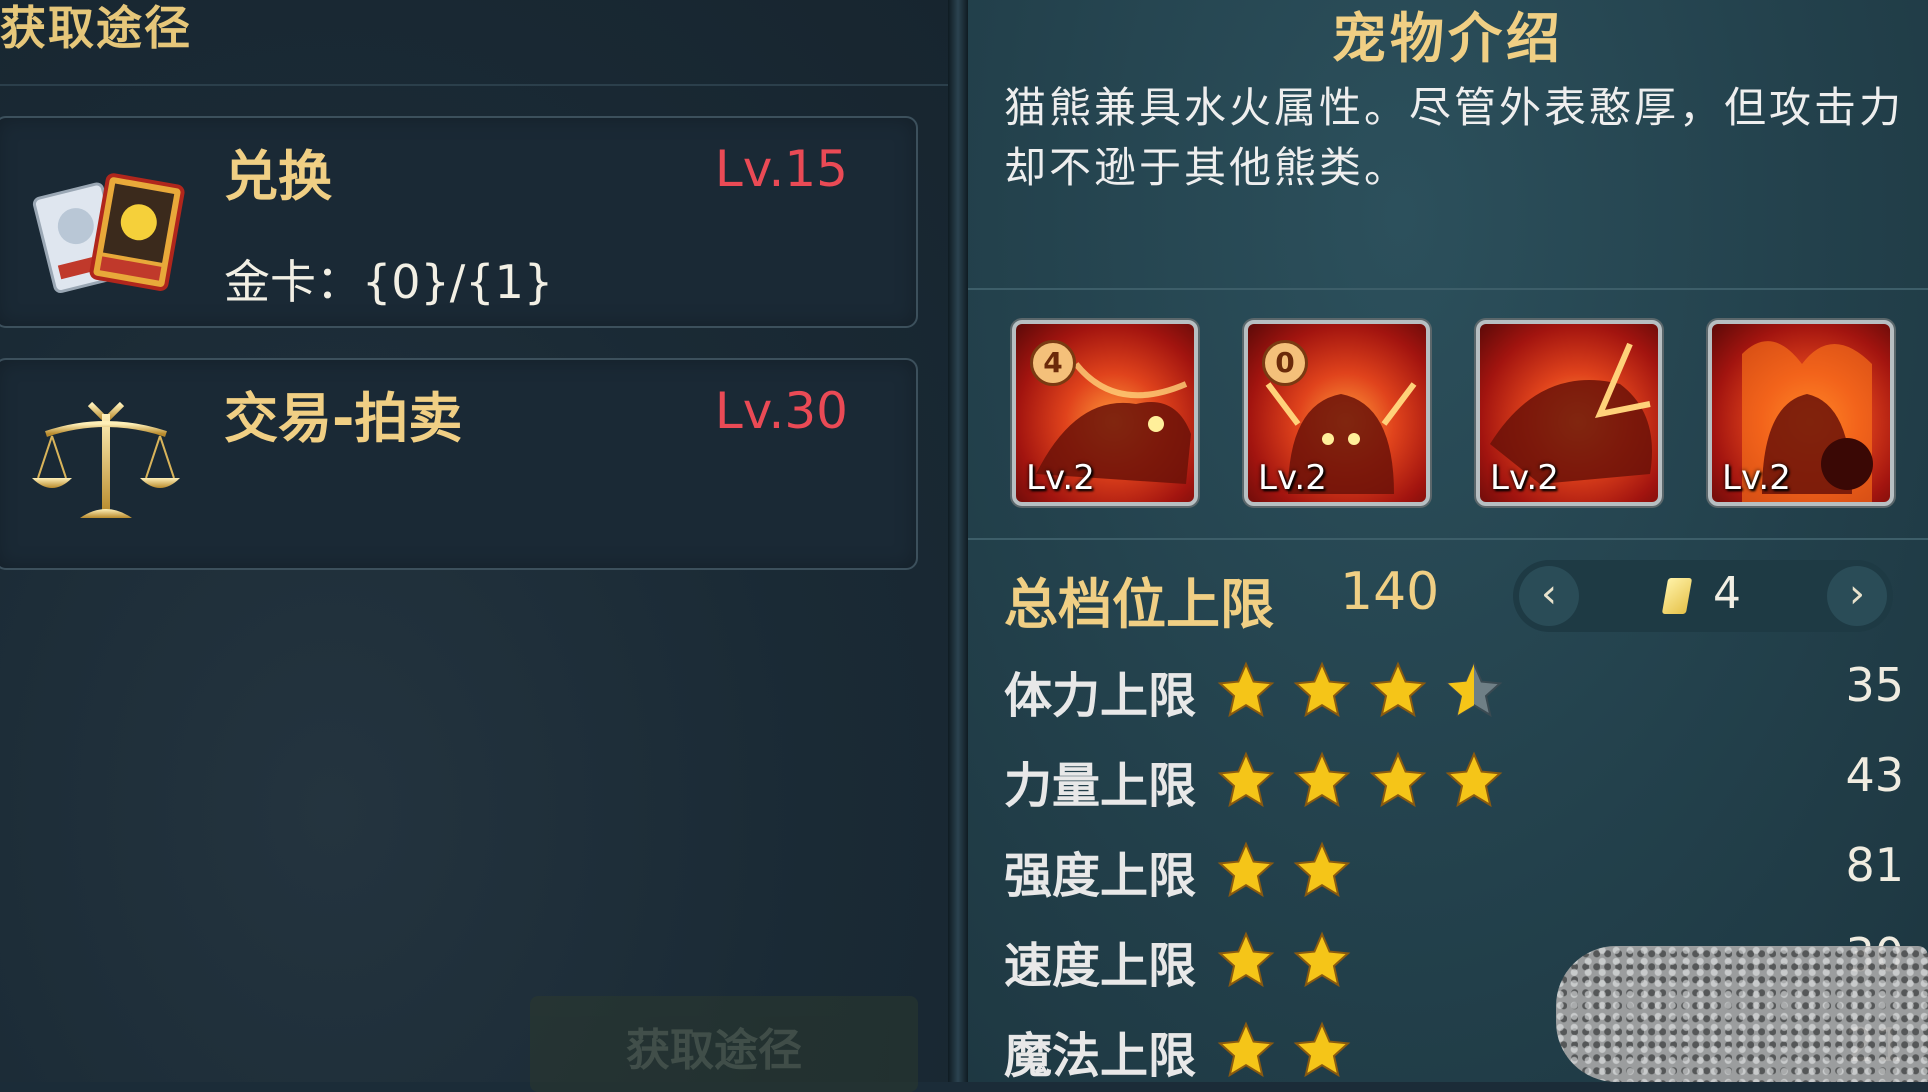 This screenshot has width=1928, height=1092. I want to click on source-name: 交易-拍卖, so click(343, 418).